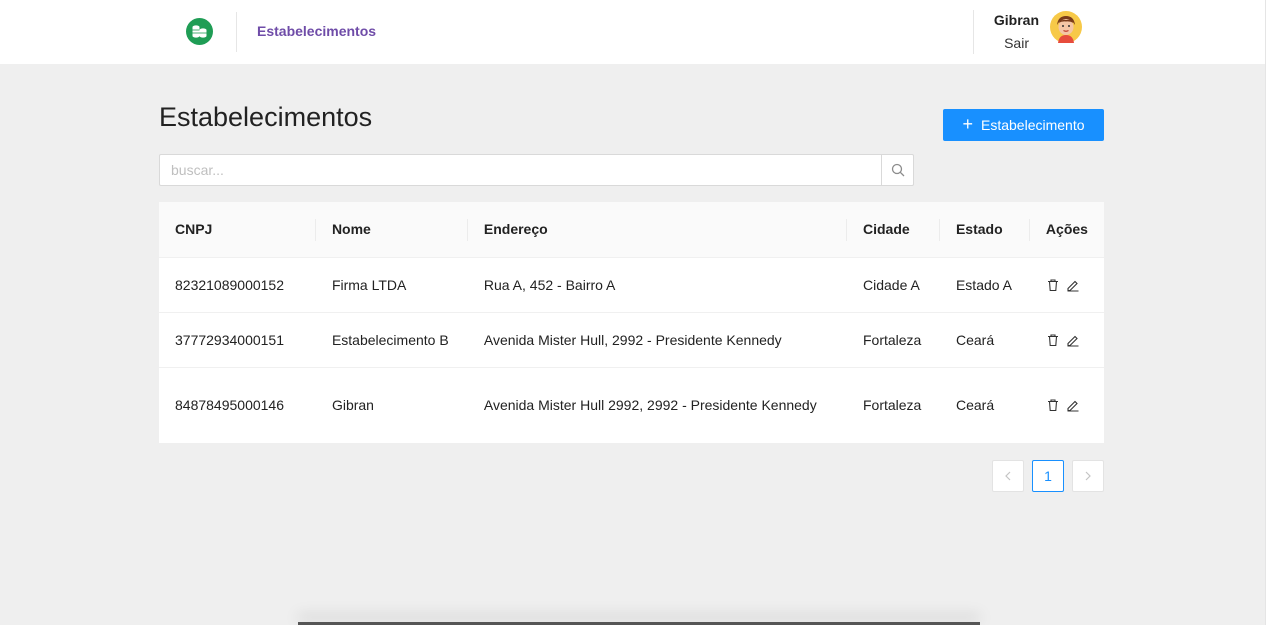  What do you see at coordinates (657, 230) in the screenshot?
I see `column-header-endereco: Endereço` at bounding box center [657, 230].